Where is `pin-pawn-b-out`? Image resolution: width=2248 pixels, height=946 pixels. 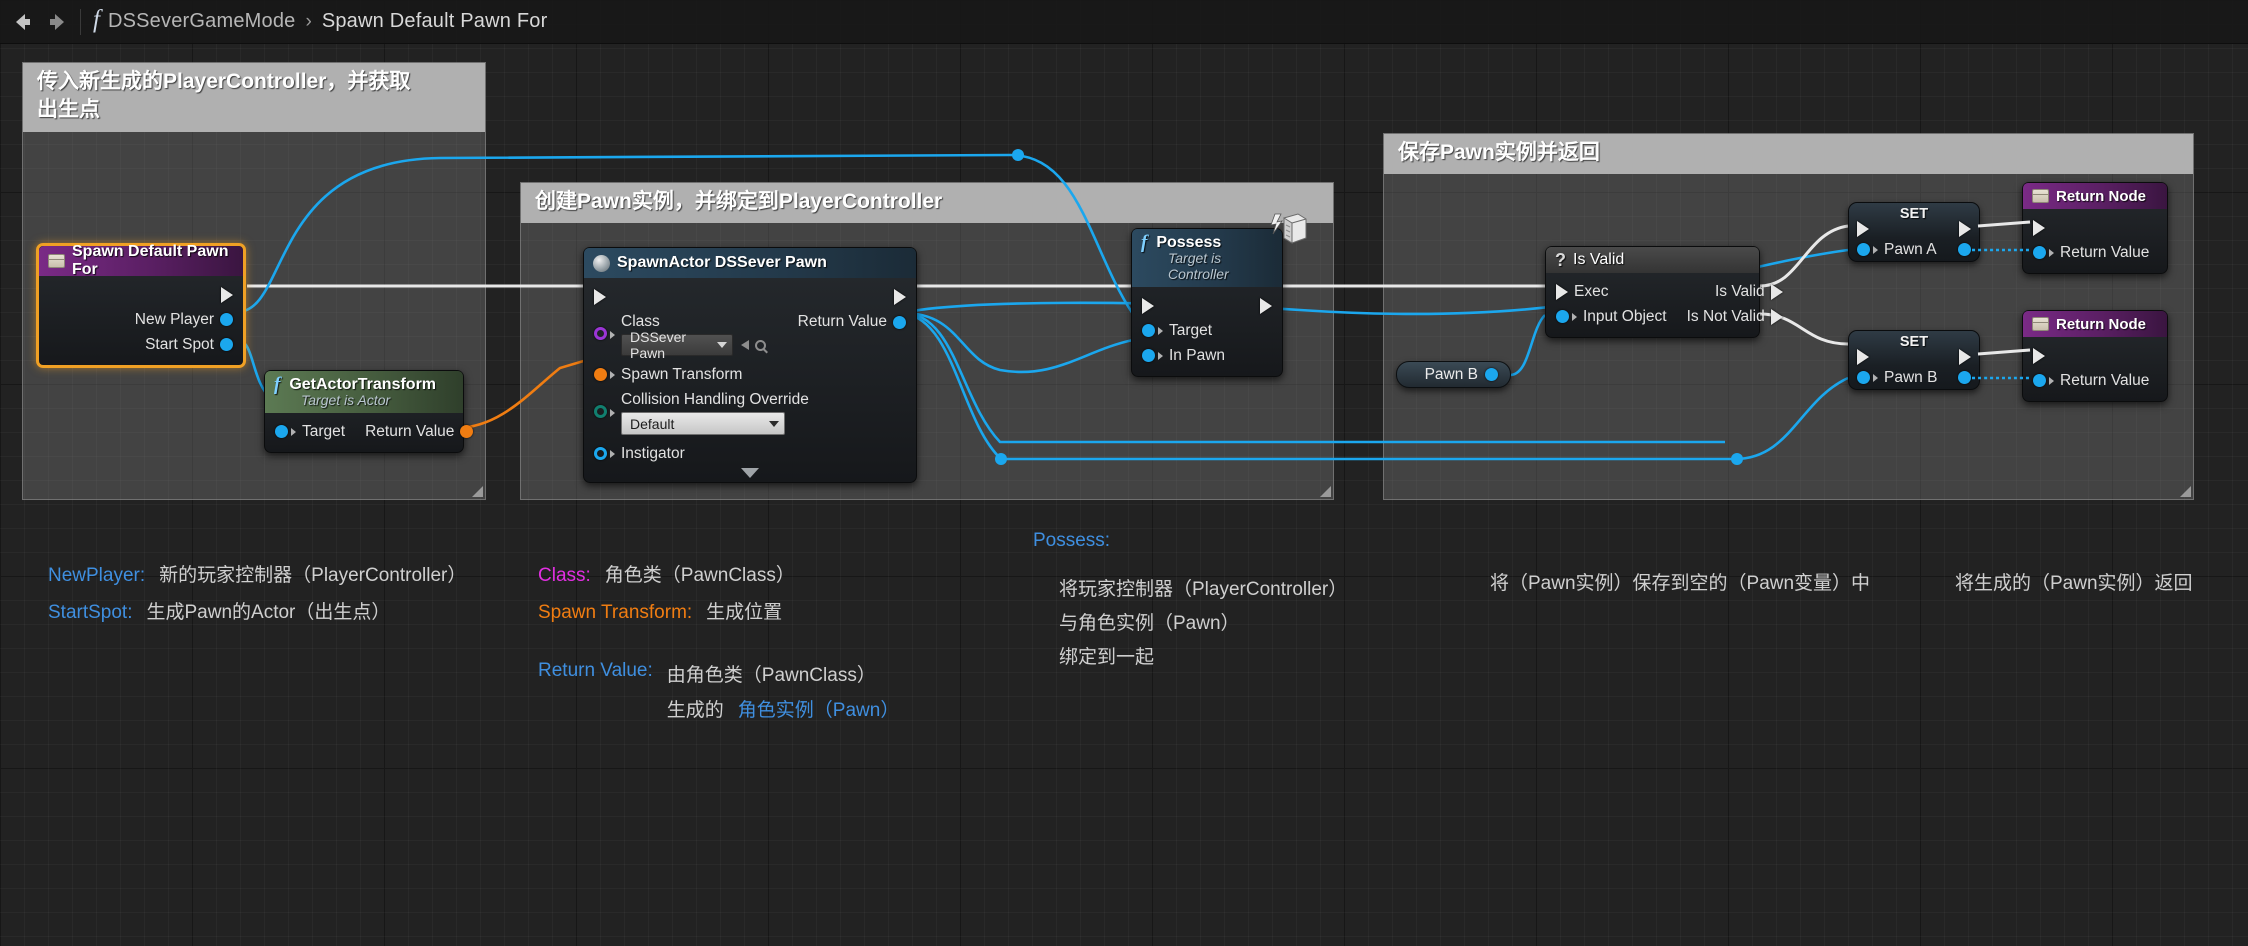 pin-pawn-b-out is located at coordinates (1963, 377).